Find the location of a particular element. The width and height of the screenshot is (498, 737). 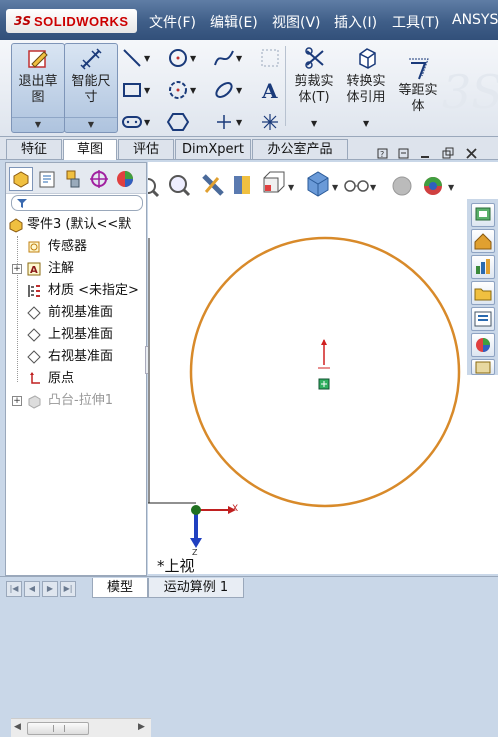

tree-filter-input is located at coordinates (77, 203).